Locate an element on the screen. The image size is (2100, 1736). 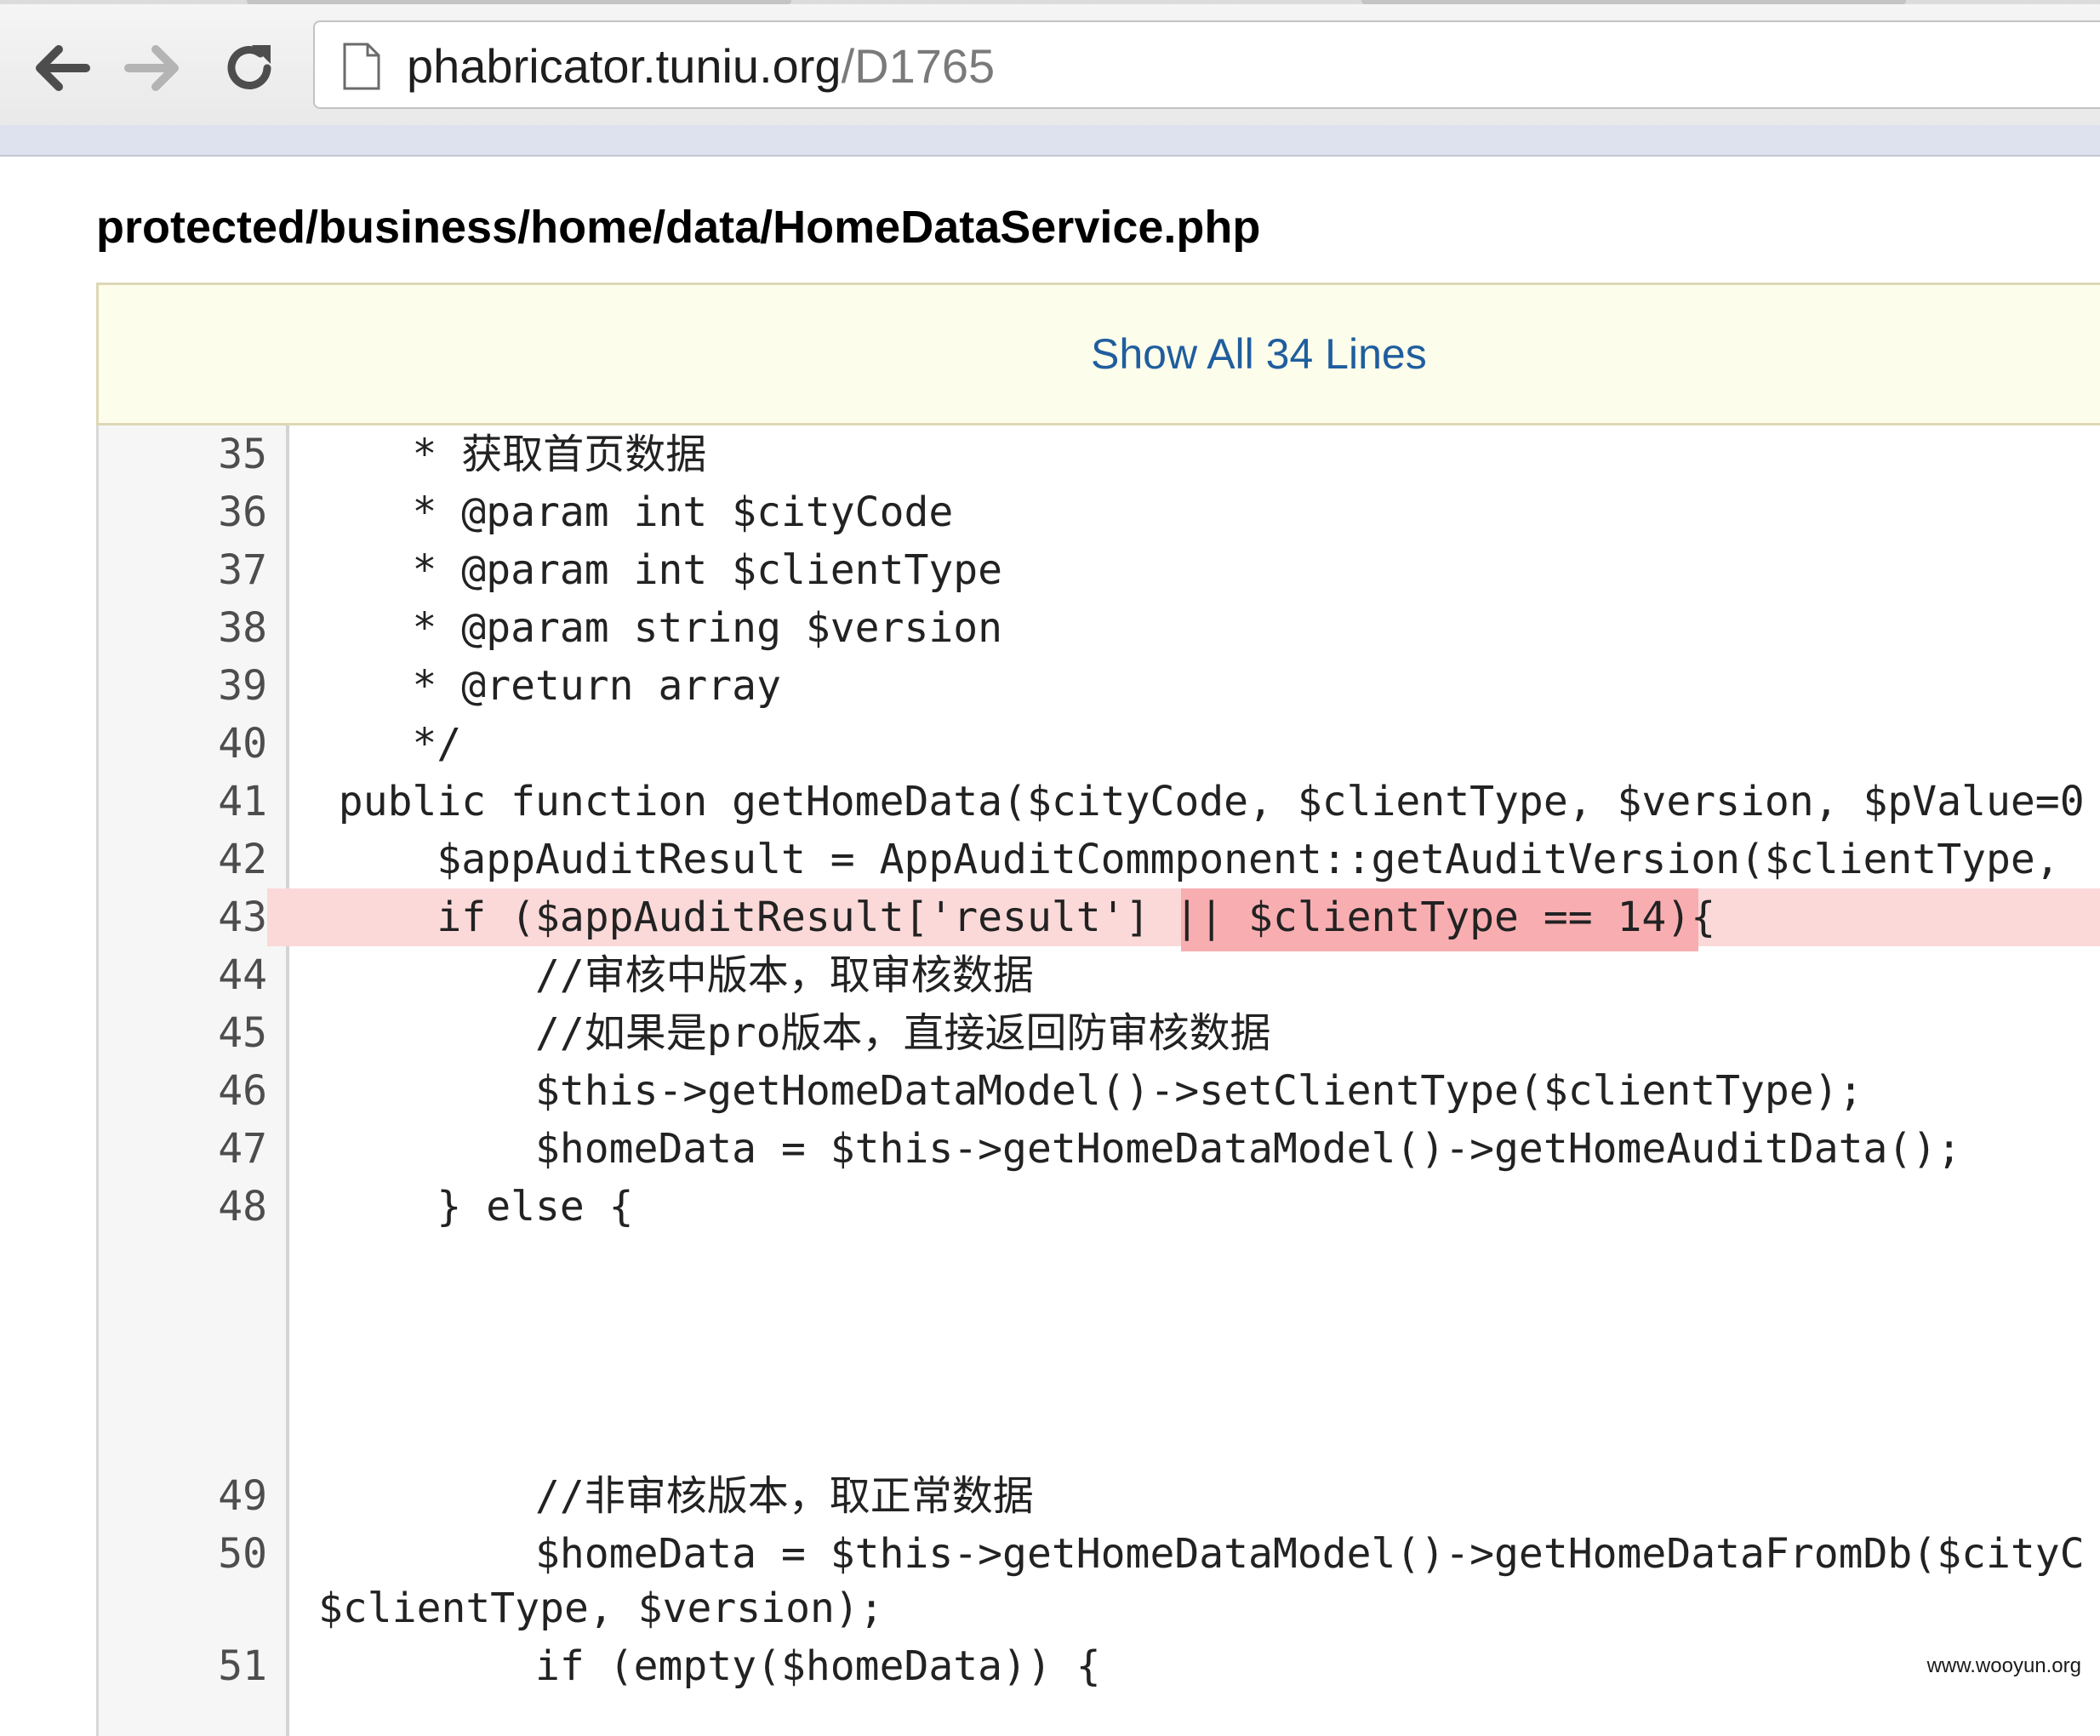
code-line: 36 * @param int $cityCode is located at coordinates (1099, 512).